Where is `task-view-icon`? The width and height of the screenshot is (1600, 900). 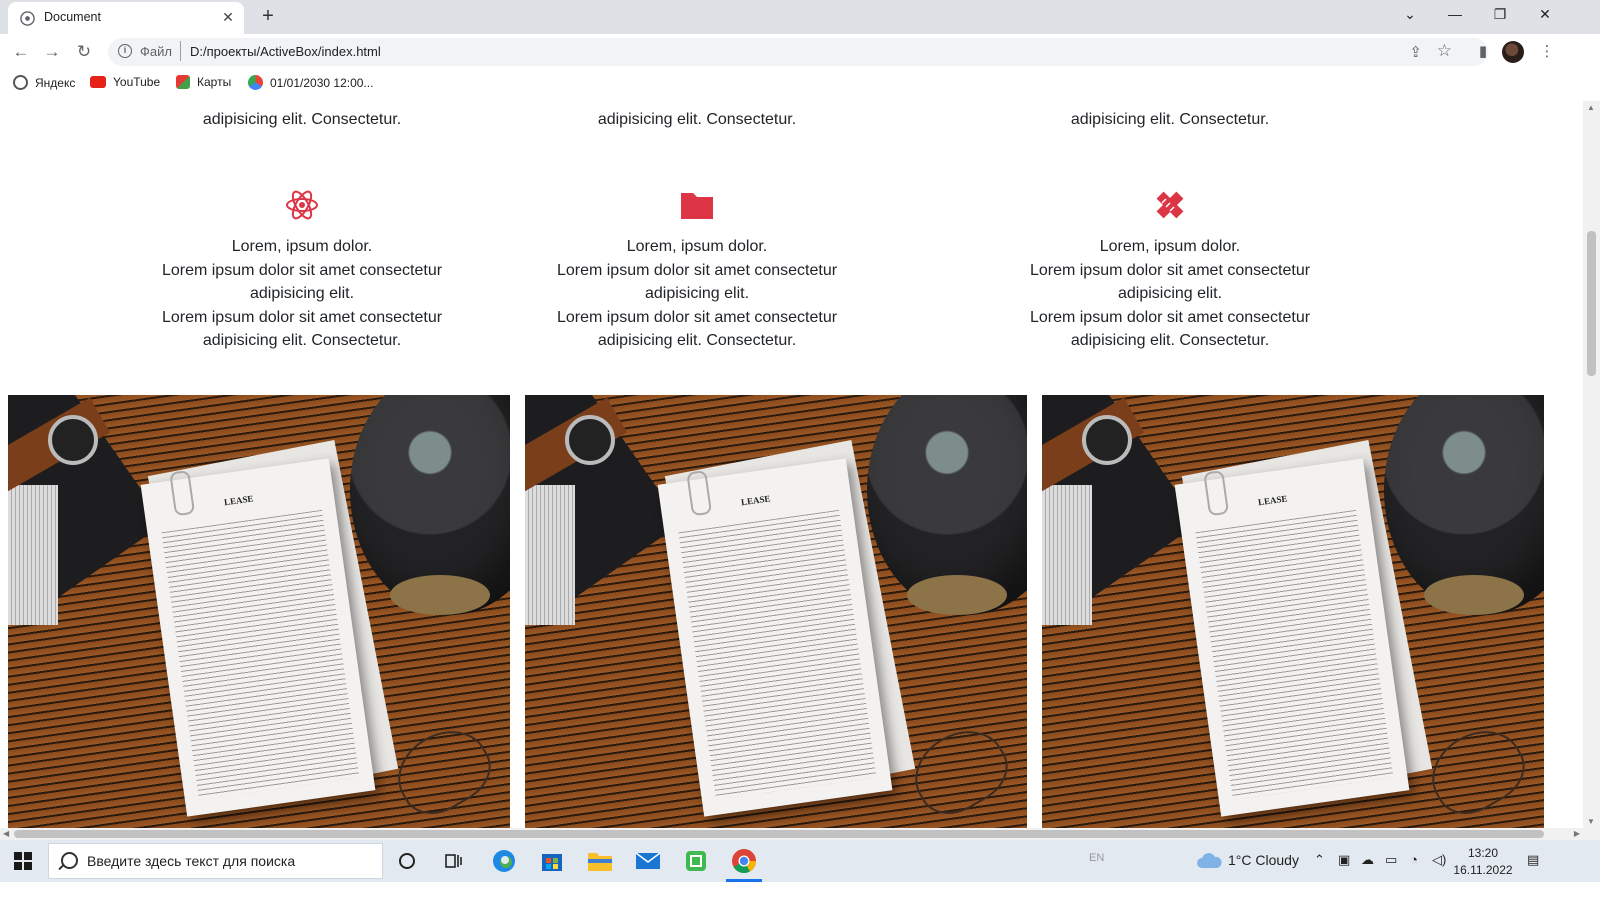 task-view-icon is located at coordinates (454, 861).